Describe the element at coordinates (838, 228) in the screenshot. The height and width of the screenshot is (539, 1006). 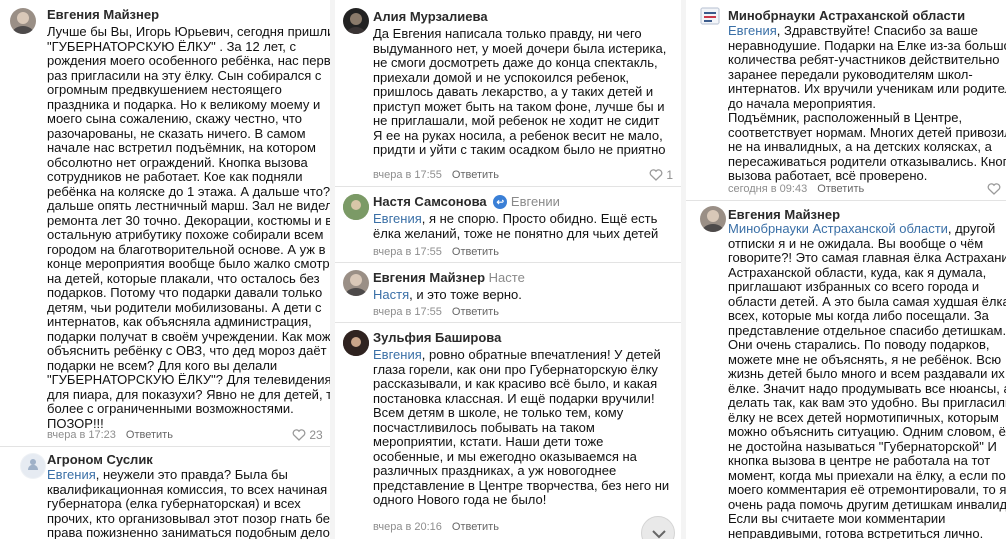
I see `mention-link: Минобрнауки Астраханской области` at that location.